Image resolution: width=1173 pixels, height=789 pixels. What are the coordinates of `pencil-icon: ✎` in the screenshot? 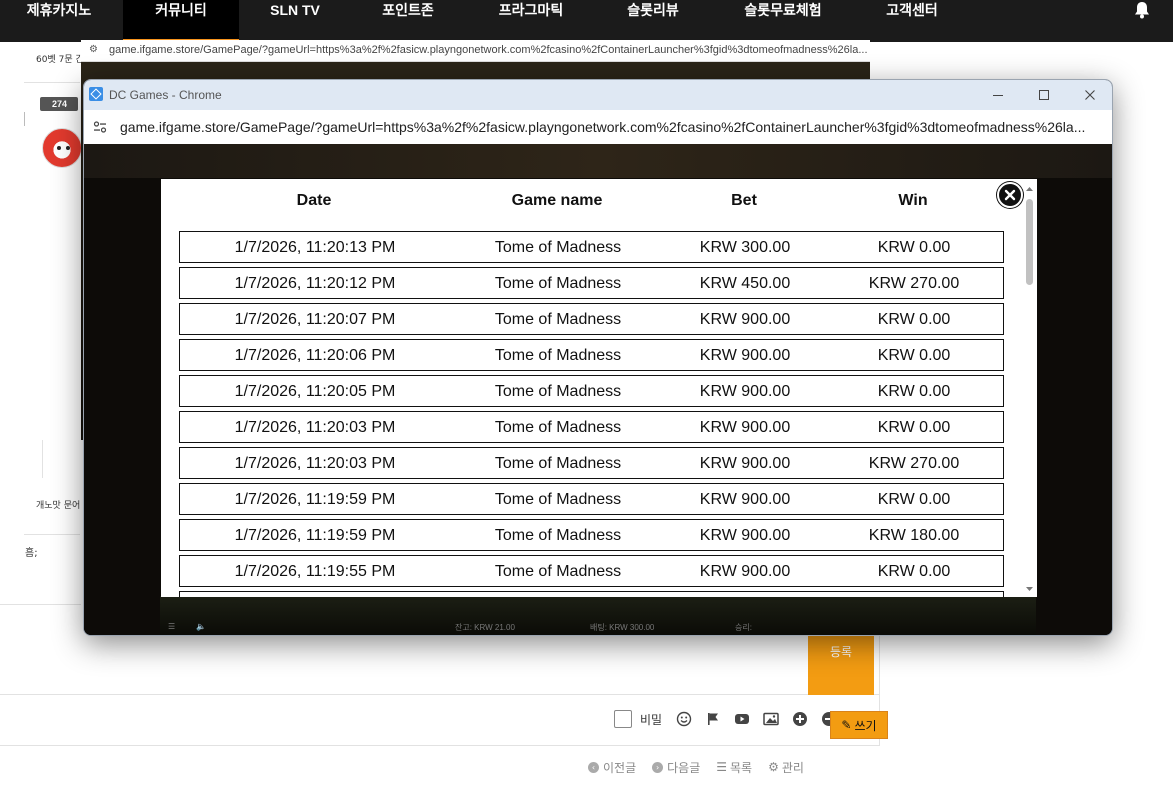 It's located at (846, 725).